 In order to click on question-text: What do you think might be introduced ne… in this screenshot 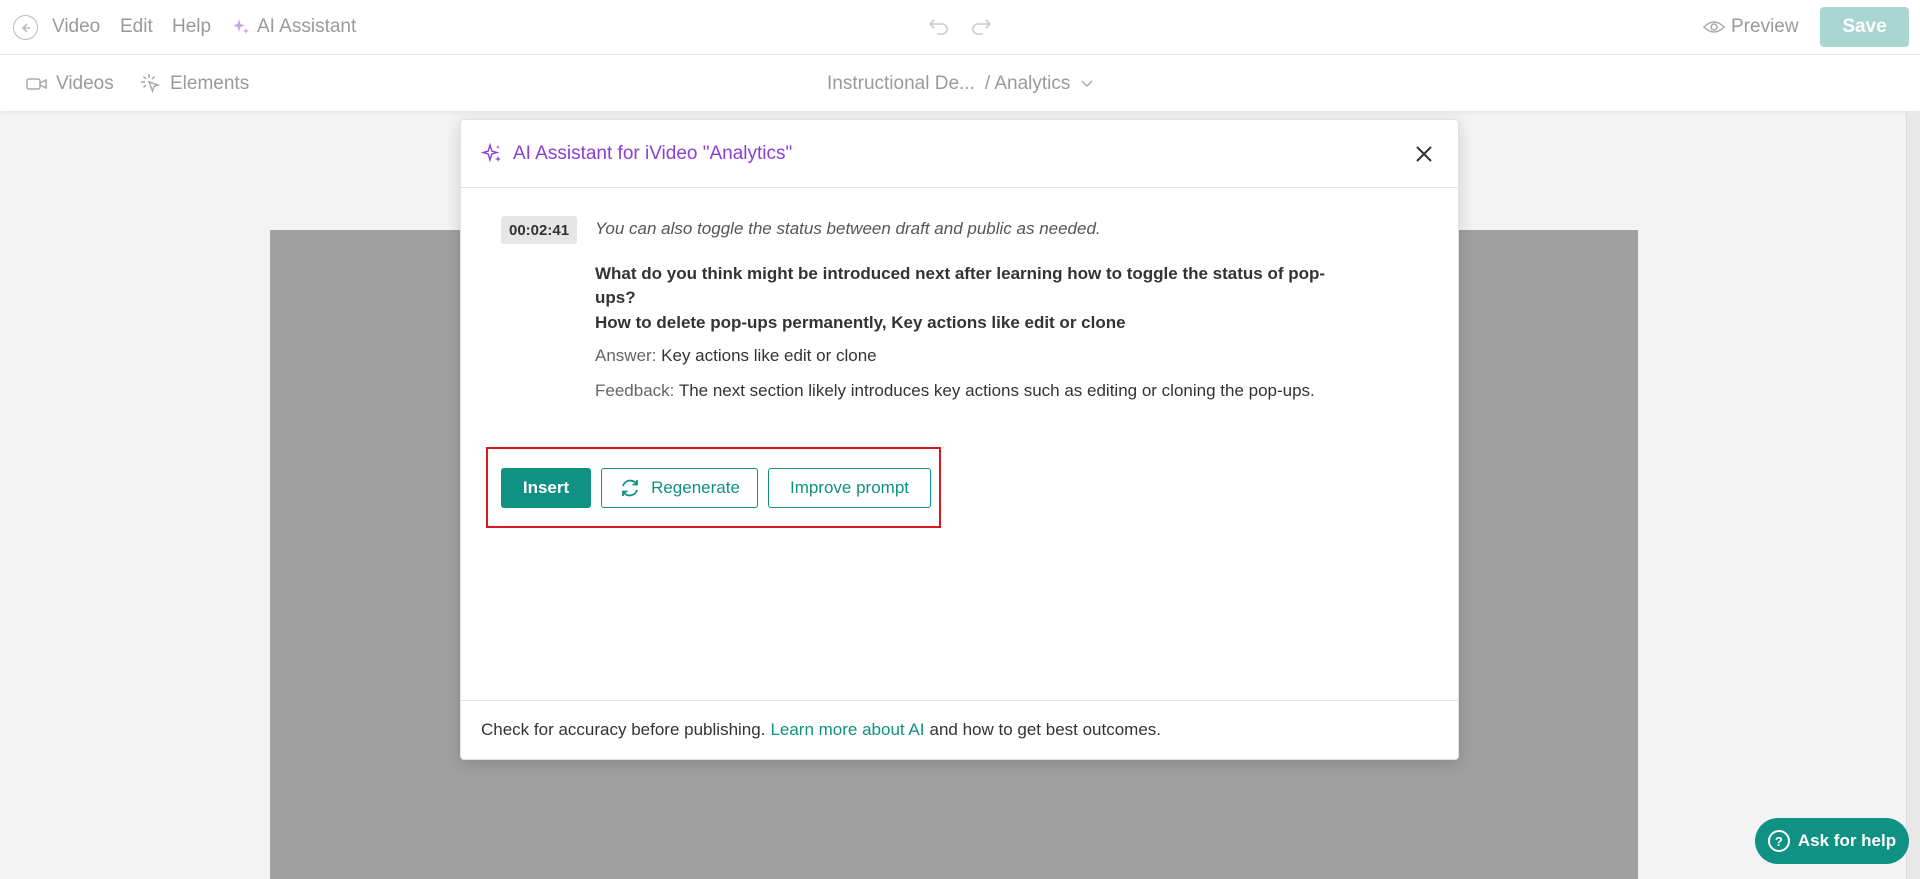, I will do `click(960, 285)`.